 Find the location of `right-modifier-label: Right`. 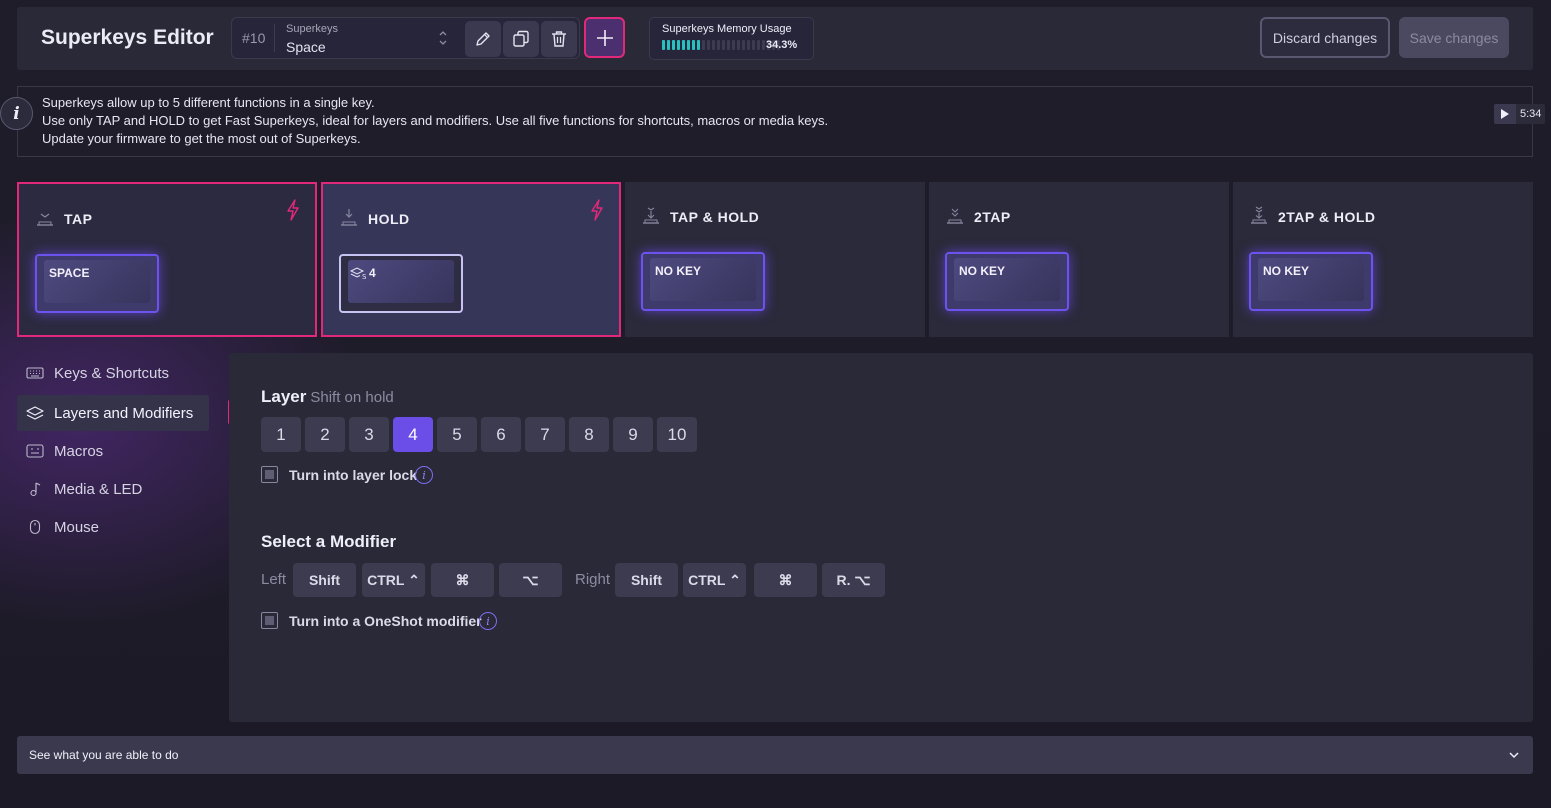

right-modifier-label: Right is located at coordinates (593, 579).